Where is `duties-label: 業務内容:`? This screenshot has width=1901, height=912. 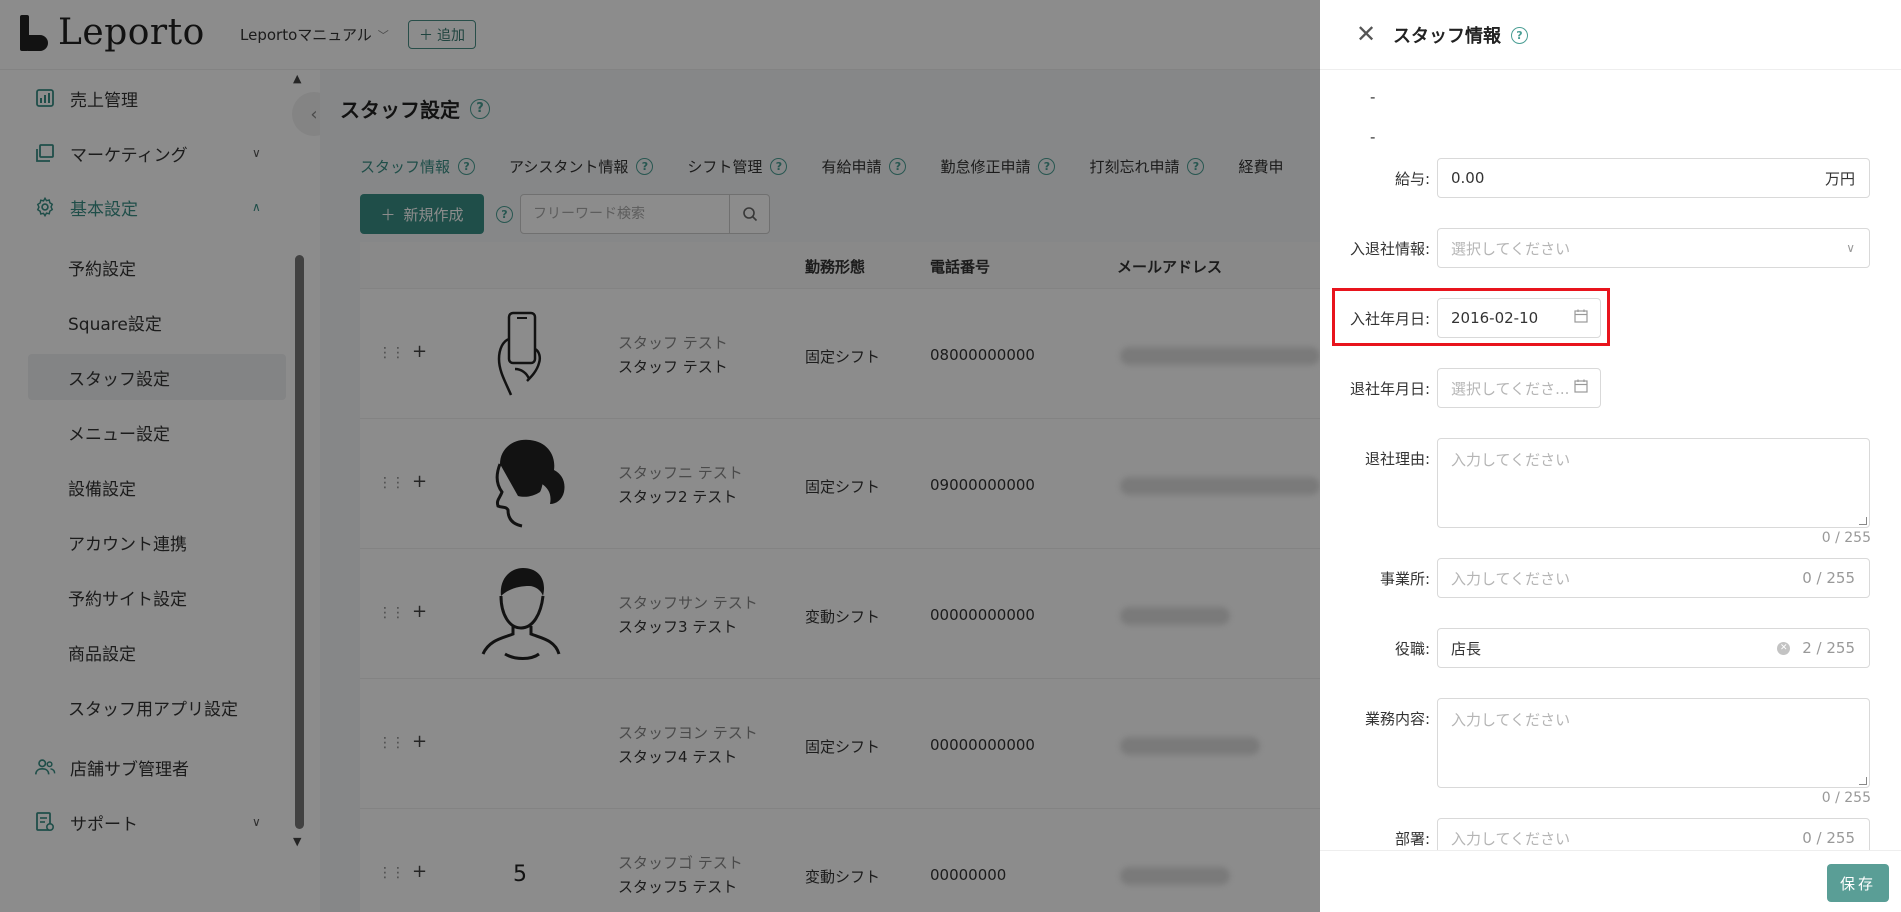
duties-label: 業務内容: is located at coordinates (1397, 719).